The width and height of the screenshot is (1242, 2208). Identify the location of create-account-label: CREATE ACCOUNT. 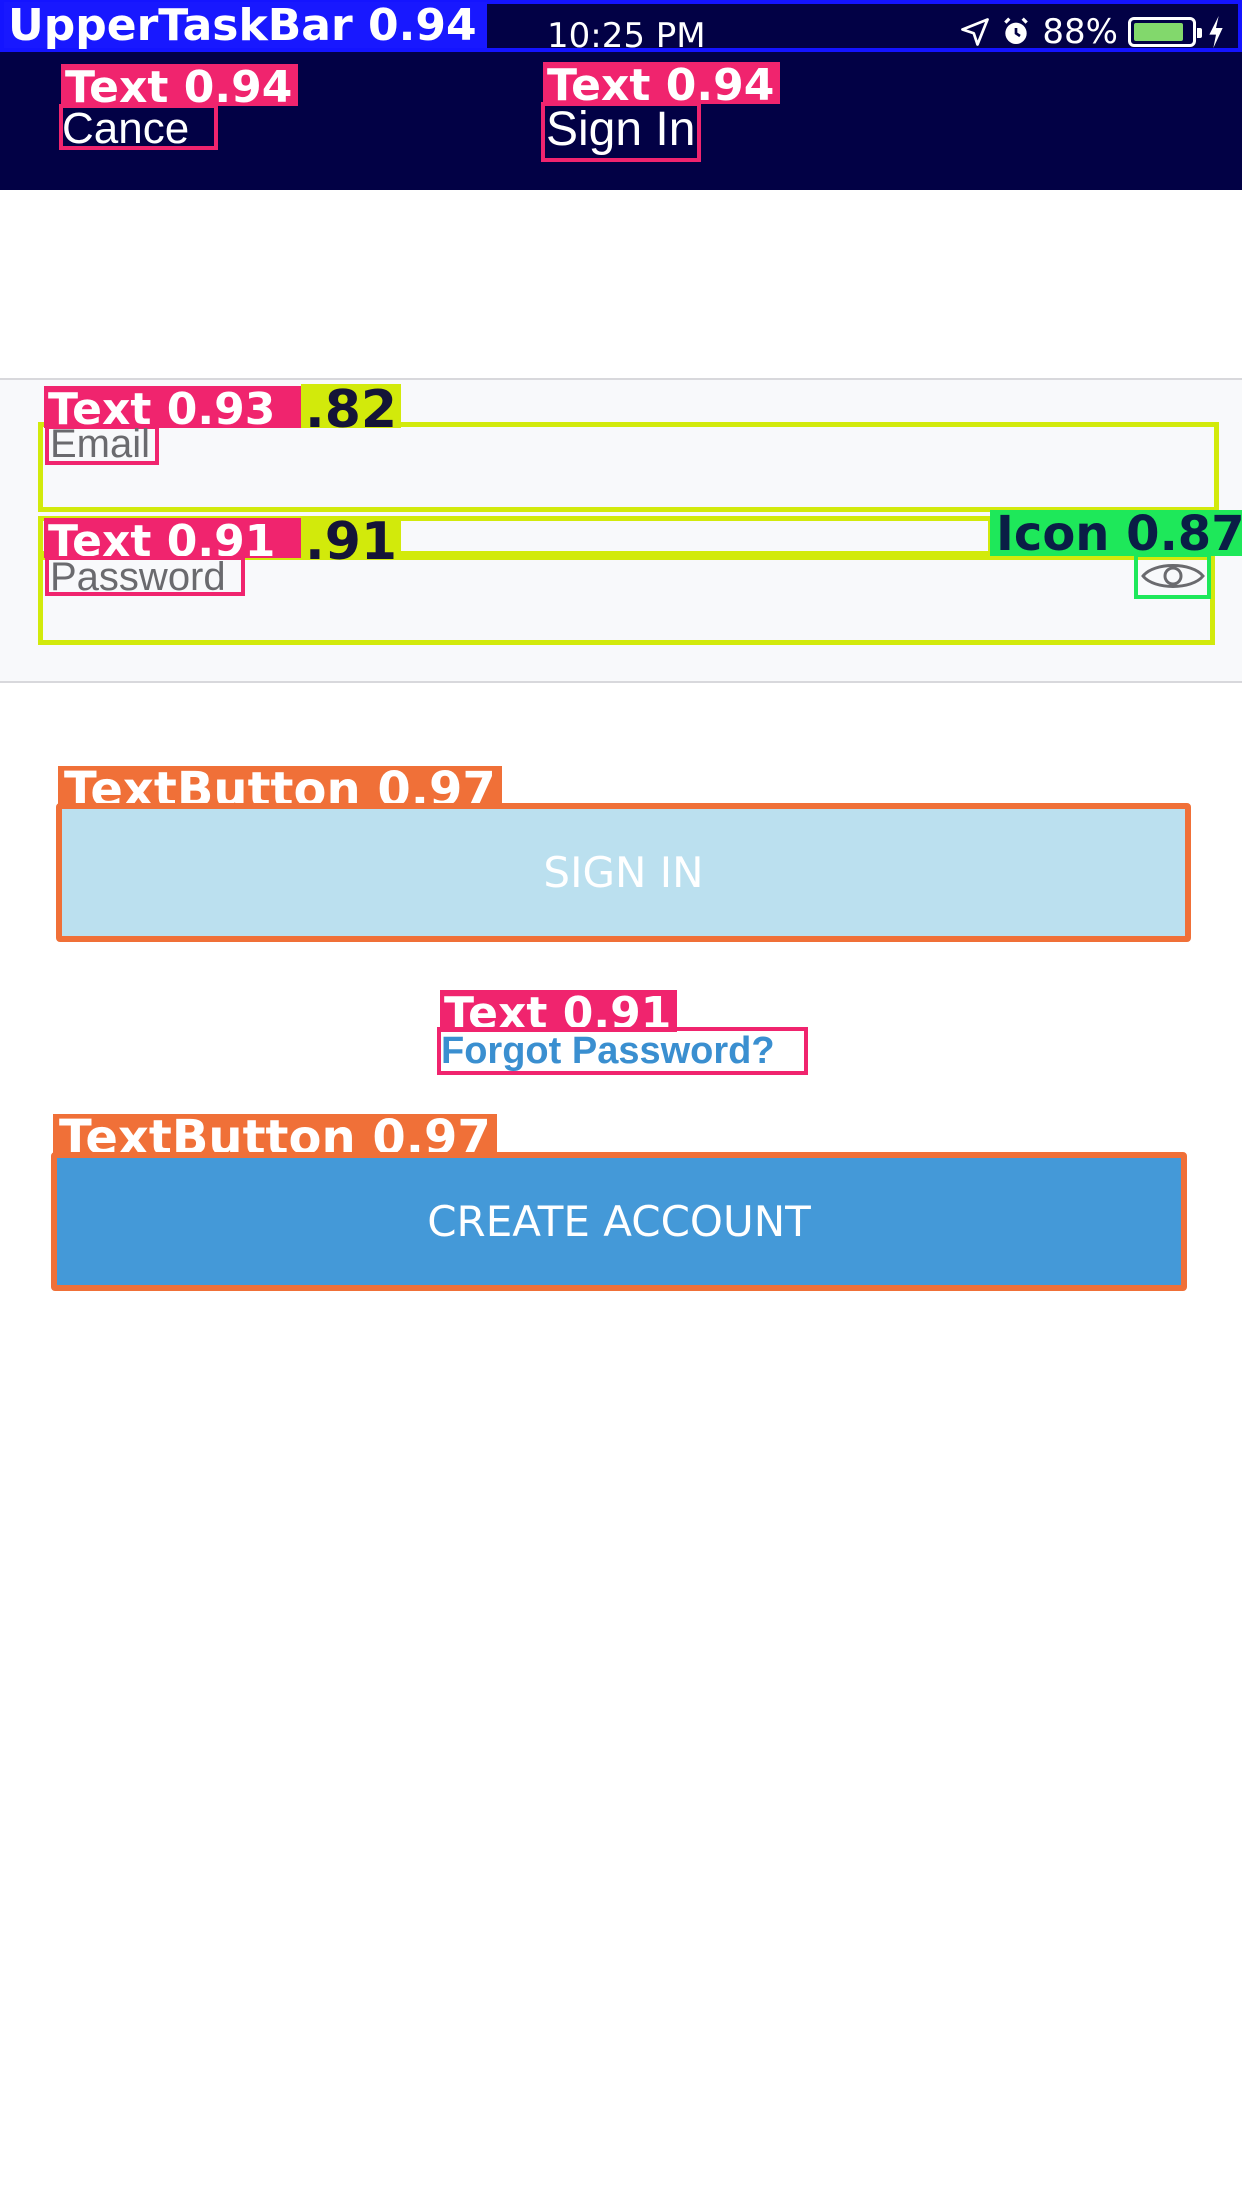
(619, 1221).